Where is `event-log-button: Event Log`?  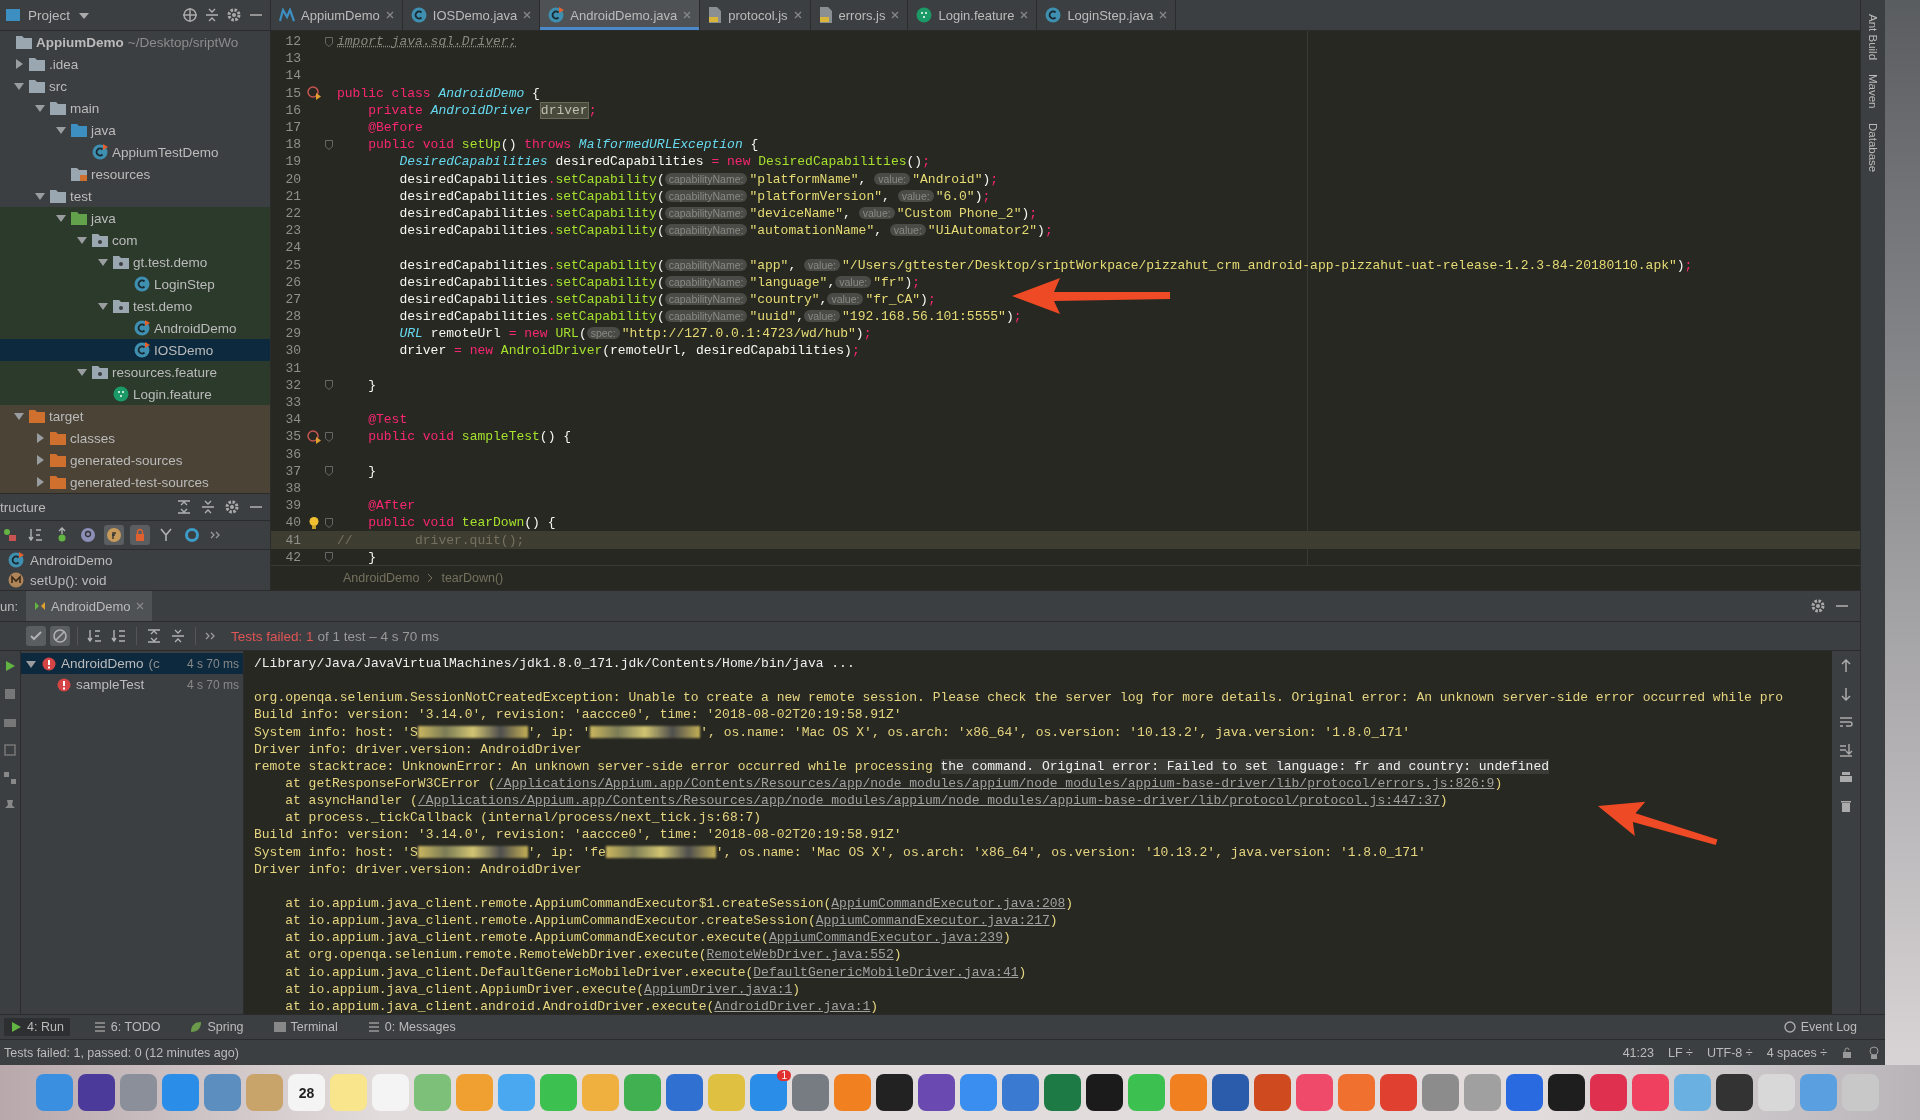 event-log-button: Event Log is located at coordinates (1832, 1027).